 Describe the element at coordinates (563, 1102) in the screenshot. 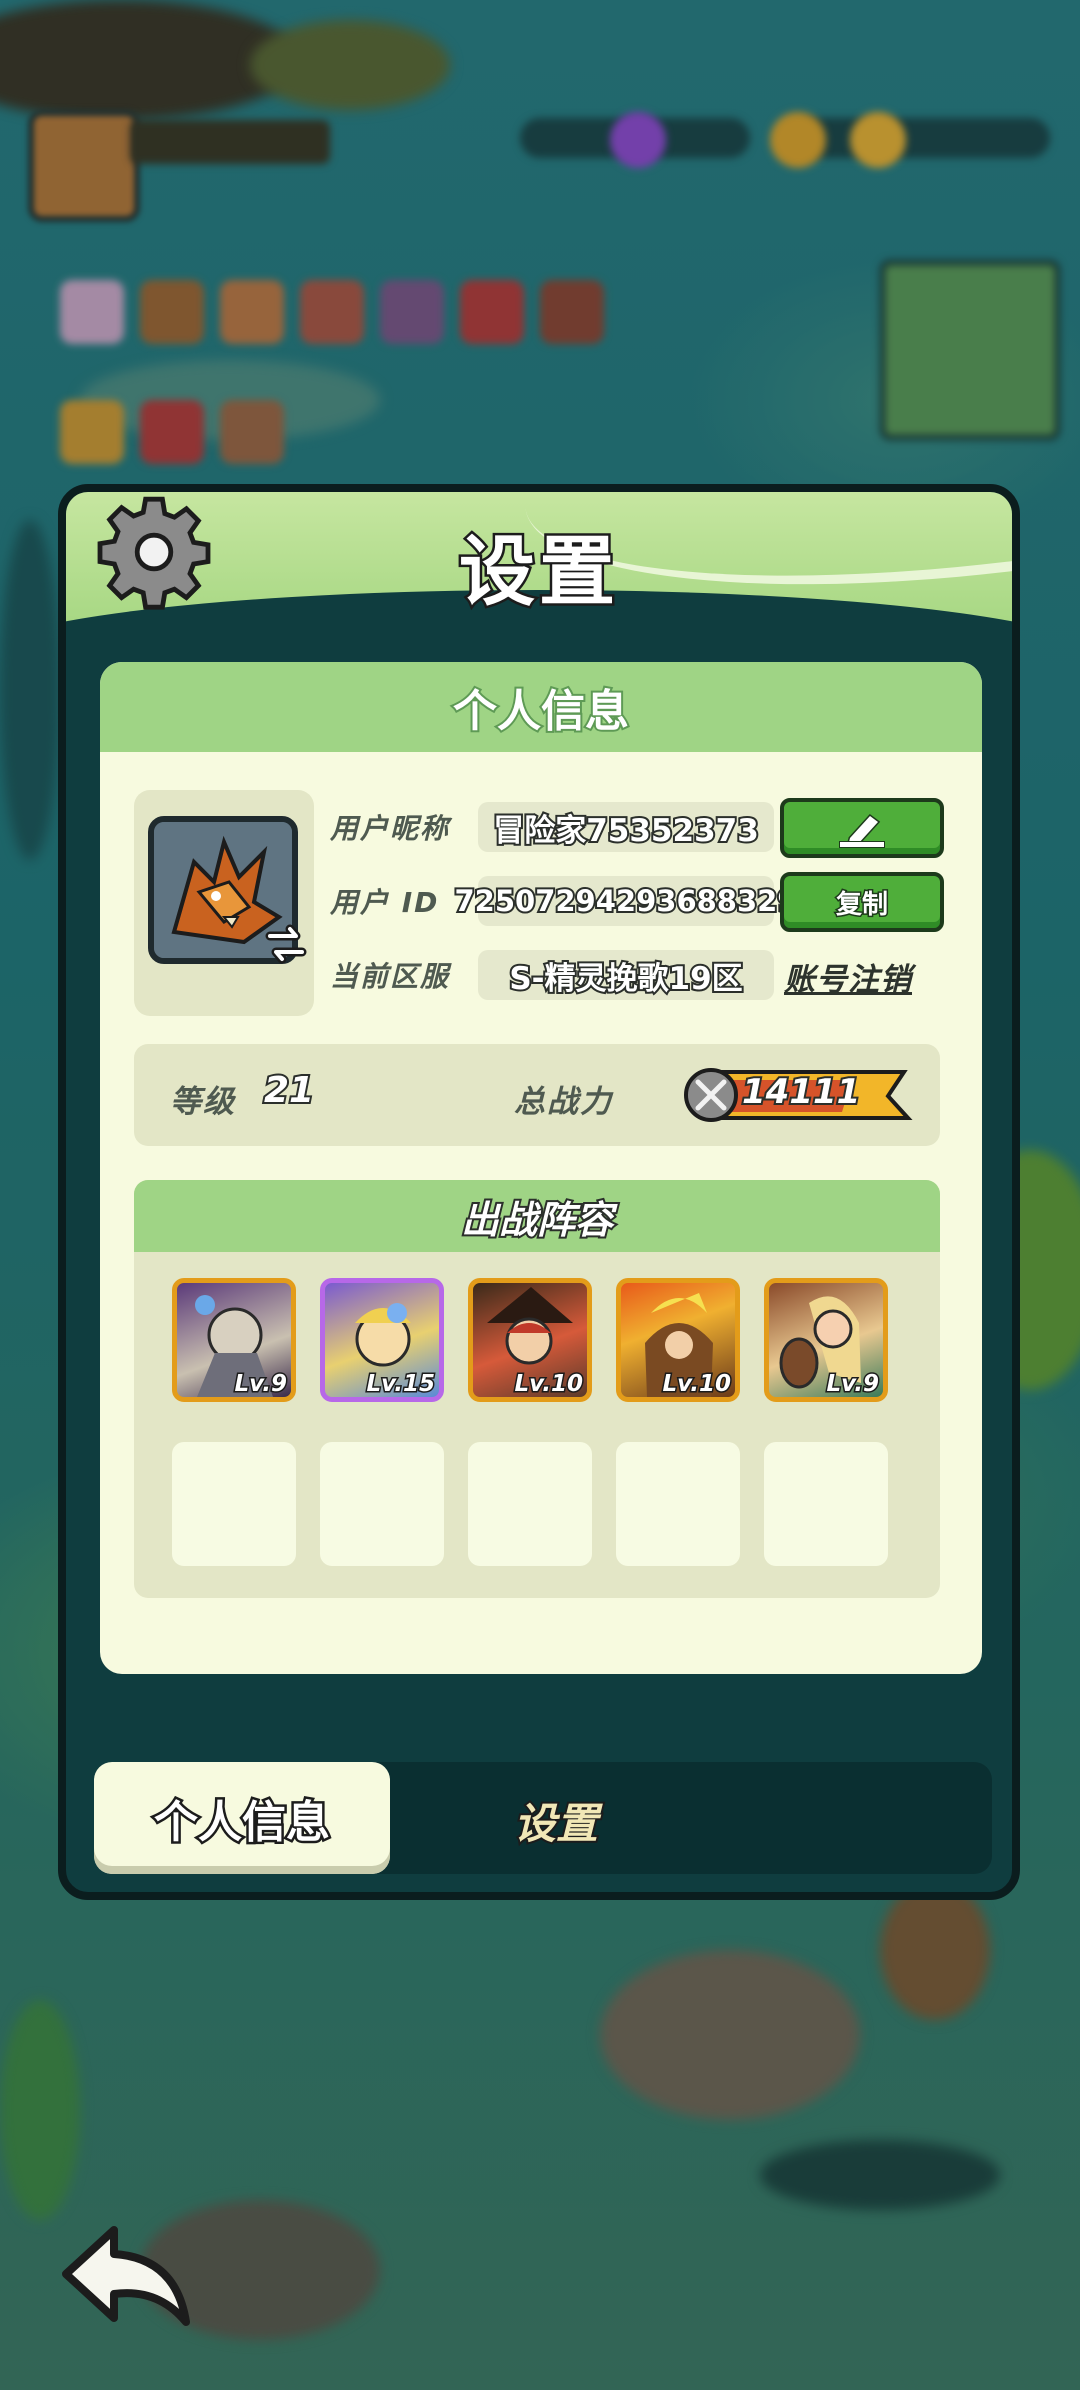

I see `power-label: 总战力` at that location.